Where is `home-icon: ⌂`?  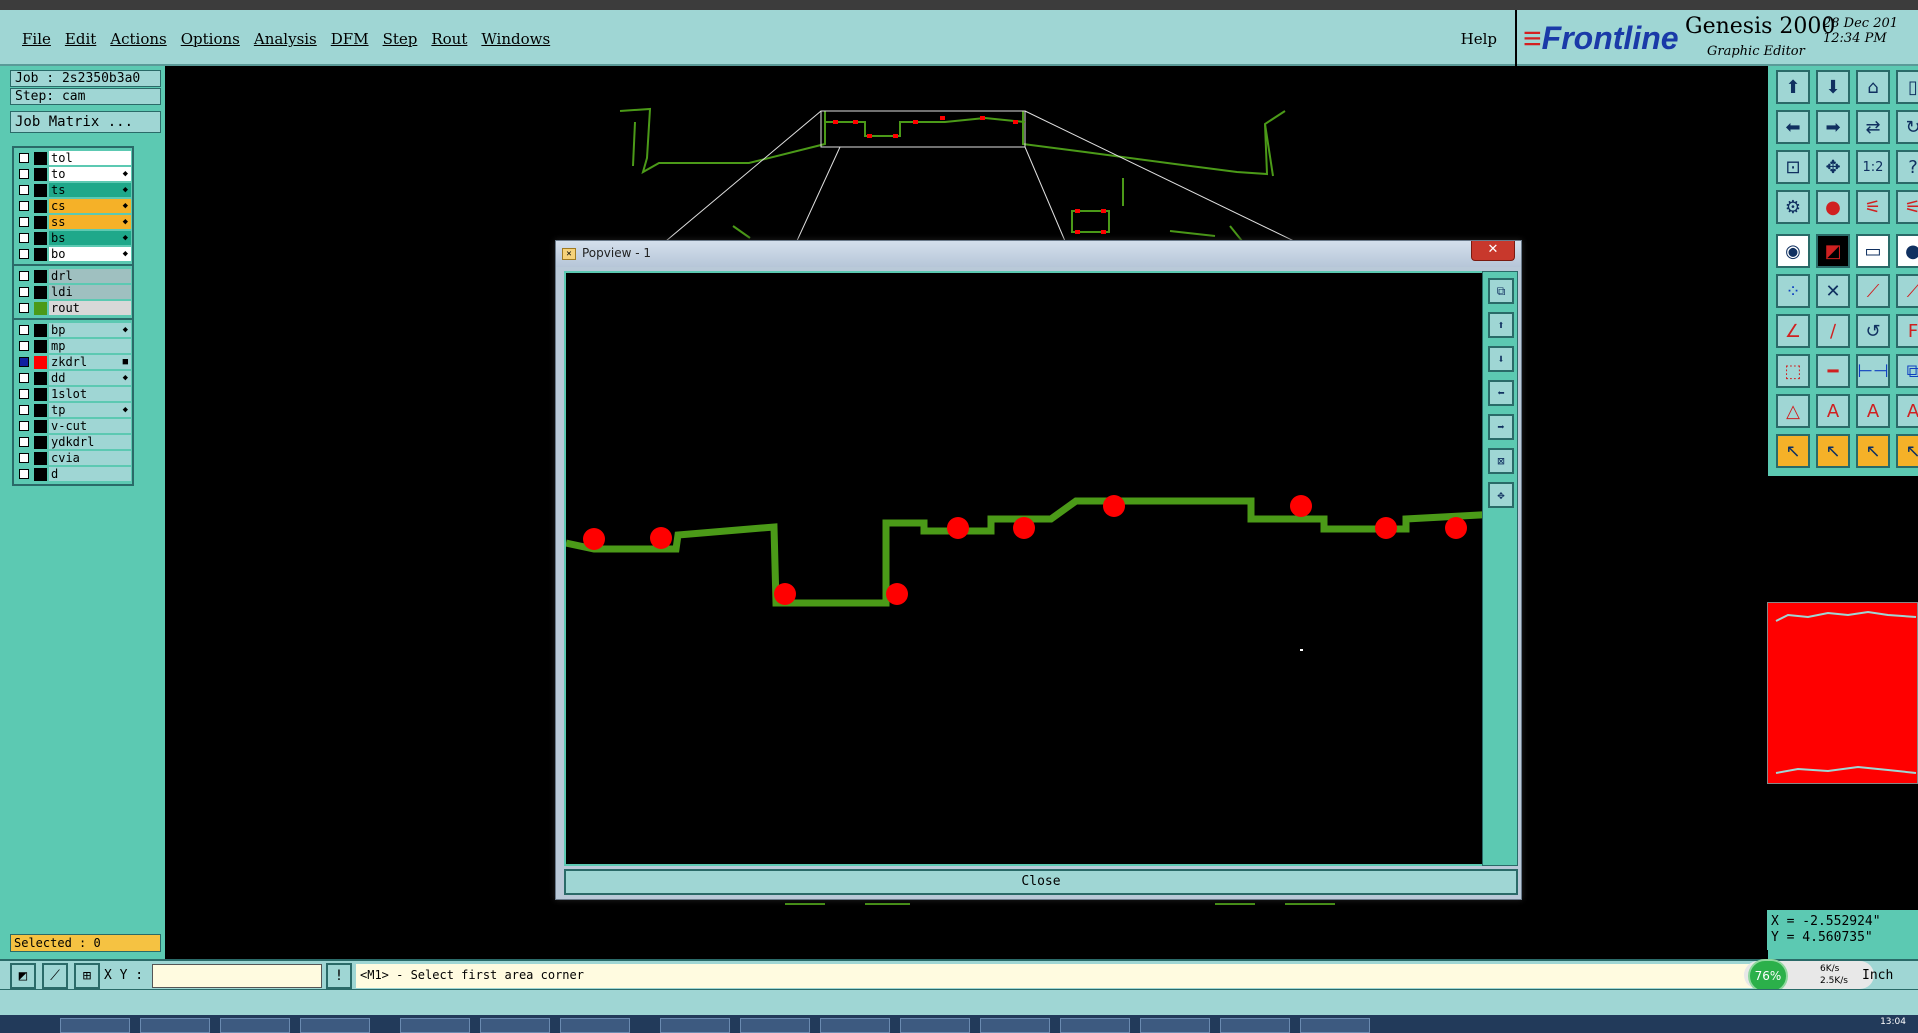 home-icon: ⌂ is located at coordinates (1873, 87).